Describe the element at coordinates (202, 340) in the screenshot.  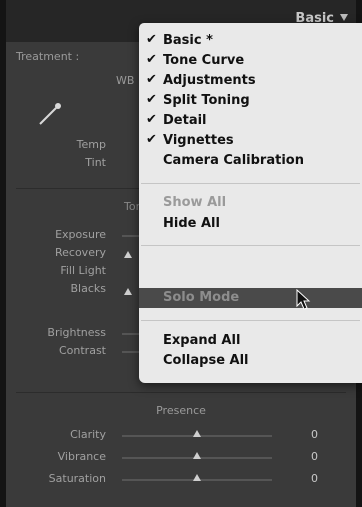
I see `menu-item-label: Expand All` at that location.